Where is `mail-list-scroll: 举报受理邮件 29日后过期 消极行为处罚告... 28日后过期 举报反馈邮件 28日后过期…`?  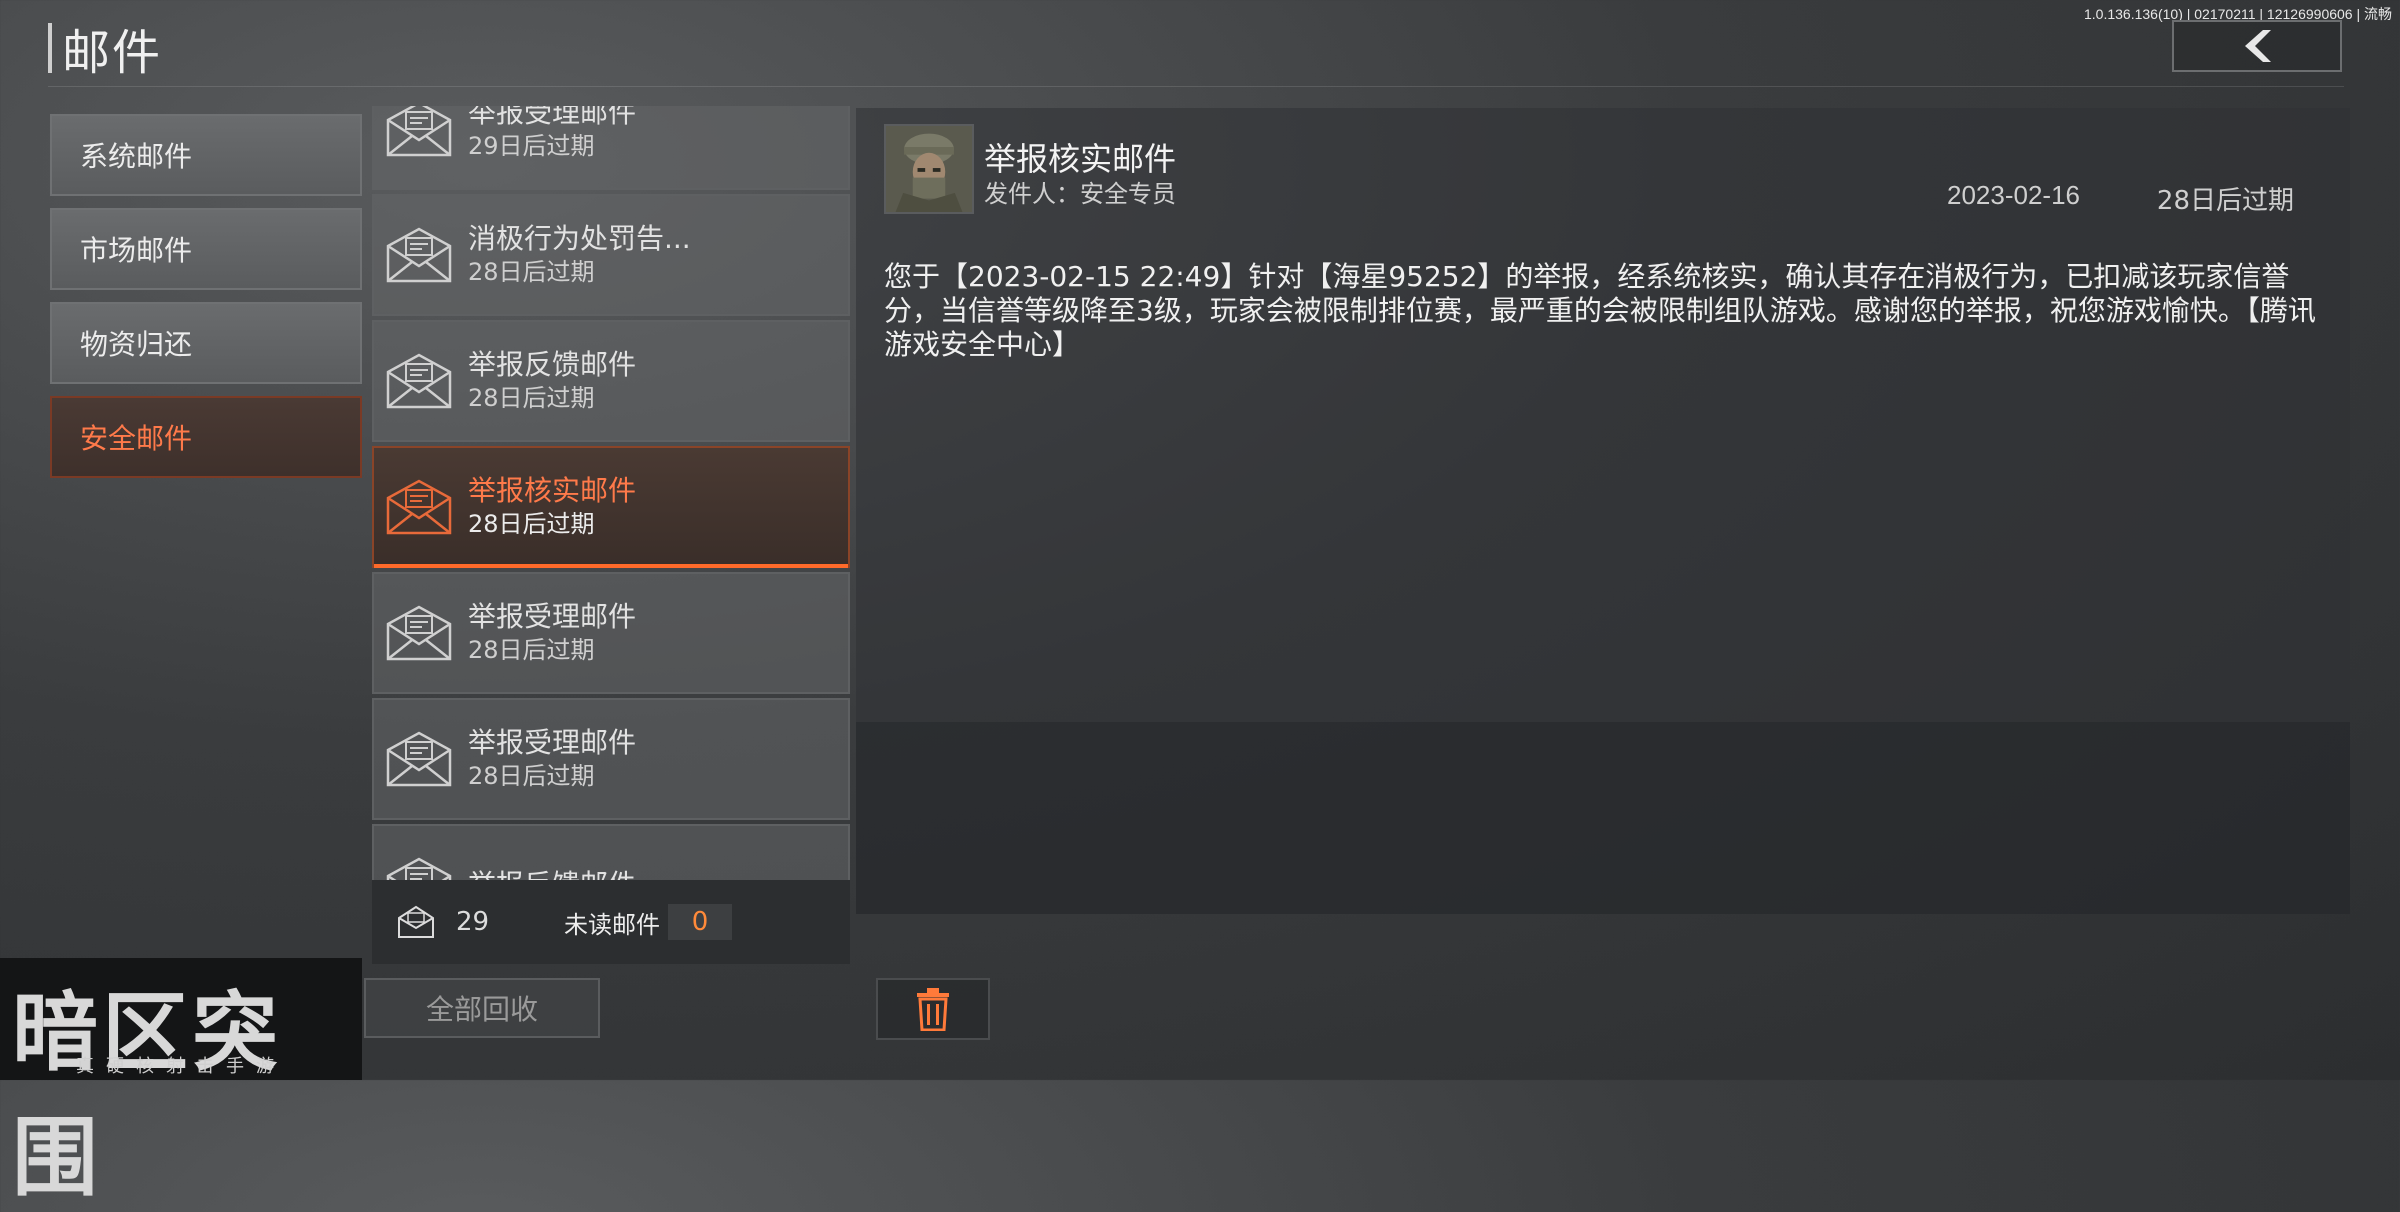 mail-list-scroll: 举报受理邮件 29日后过期 消极行为处罚告... 28日后过期 举报反馈邮件 28日后过期… is located at coordinates (611, 493).